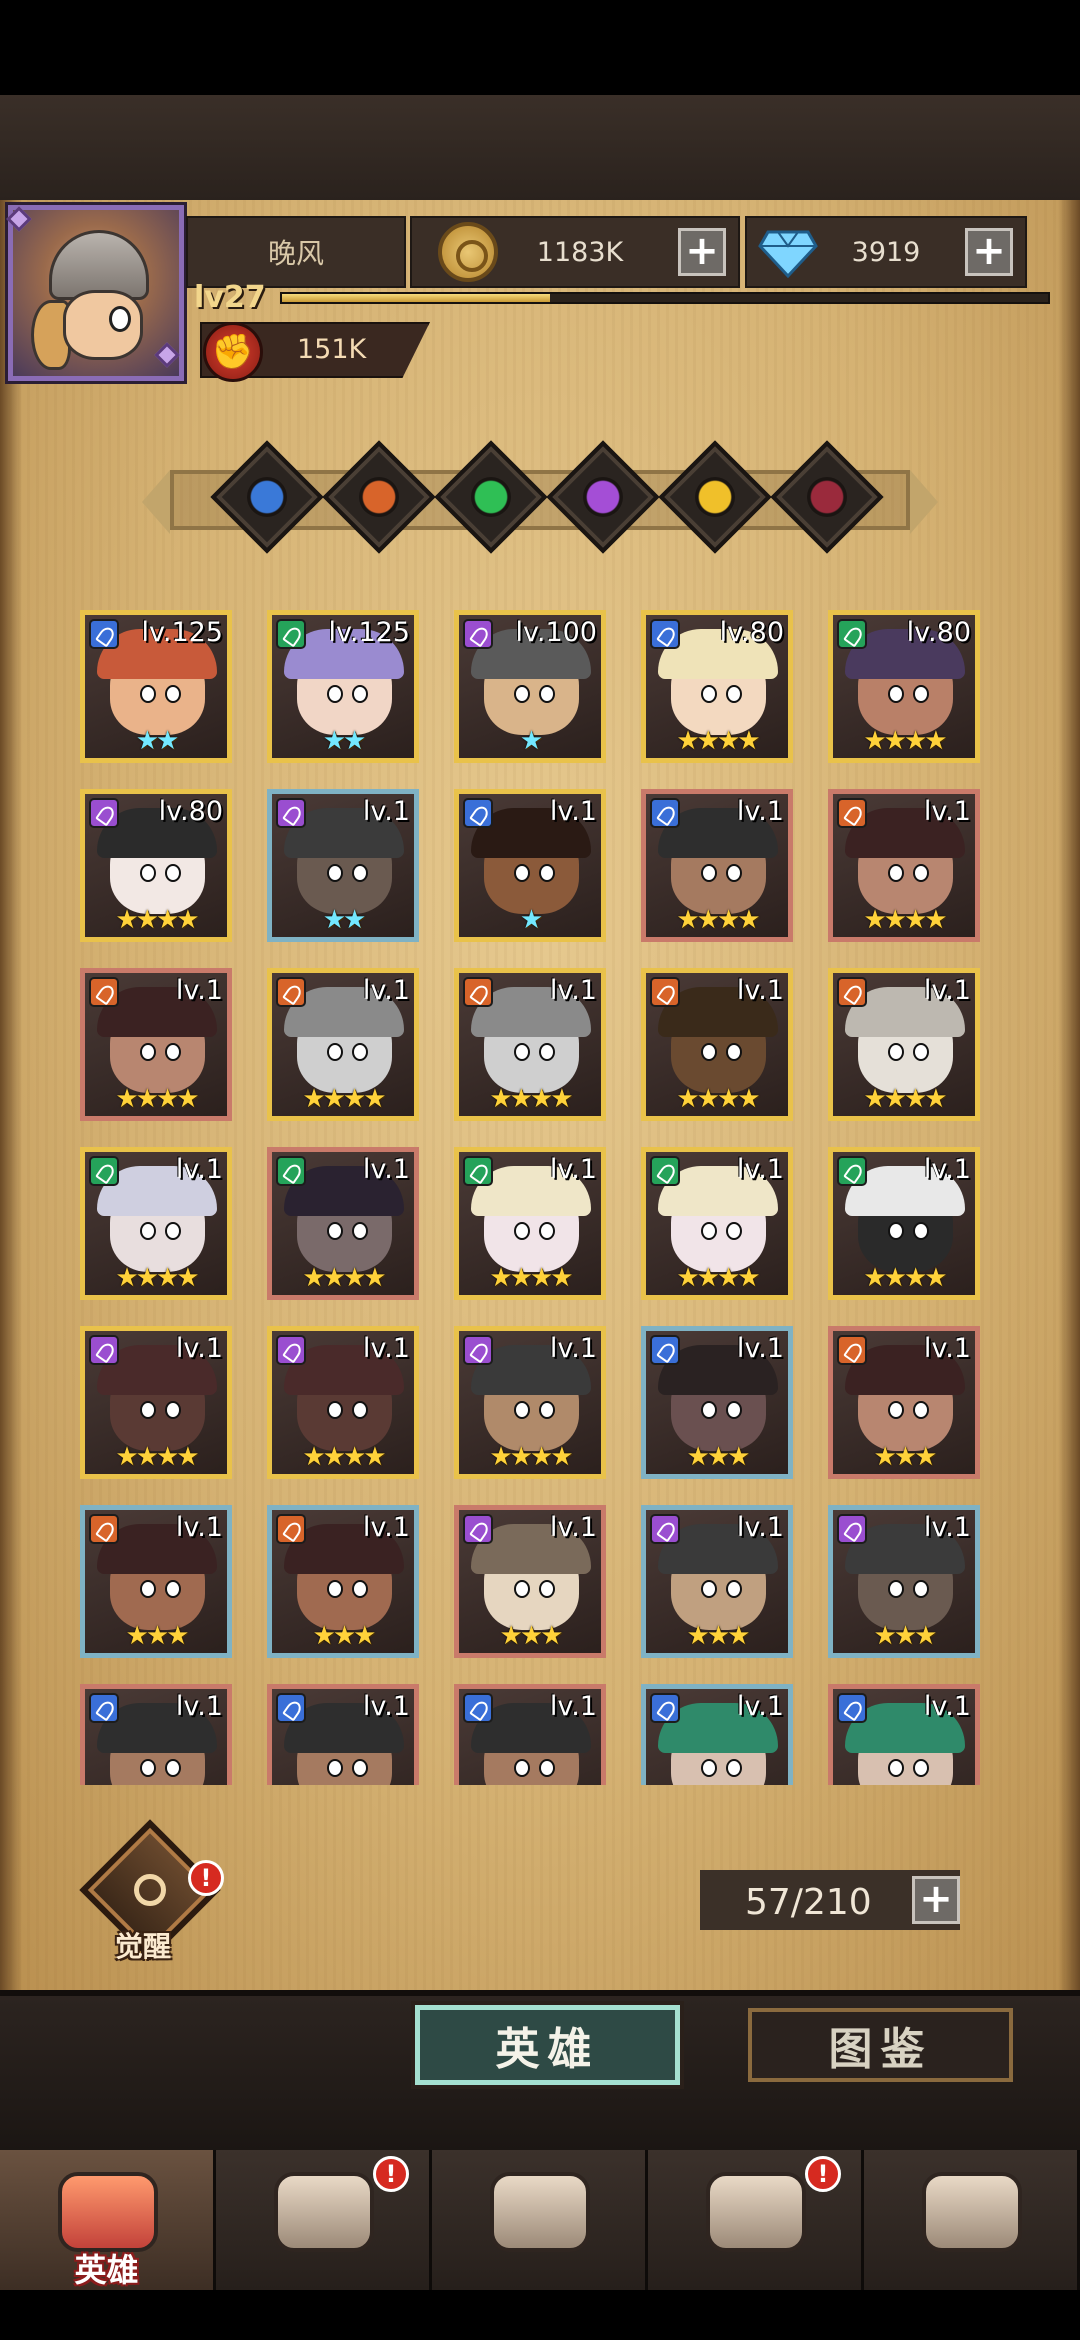 The height and width of the screenshot is (2340, 1080). I want to click on nav-item-2: !, so click(324, 2220).